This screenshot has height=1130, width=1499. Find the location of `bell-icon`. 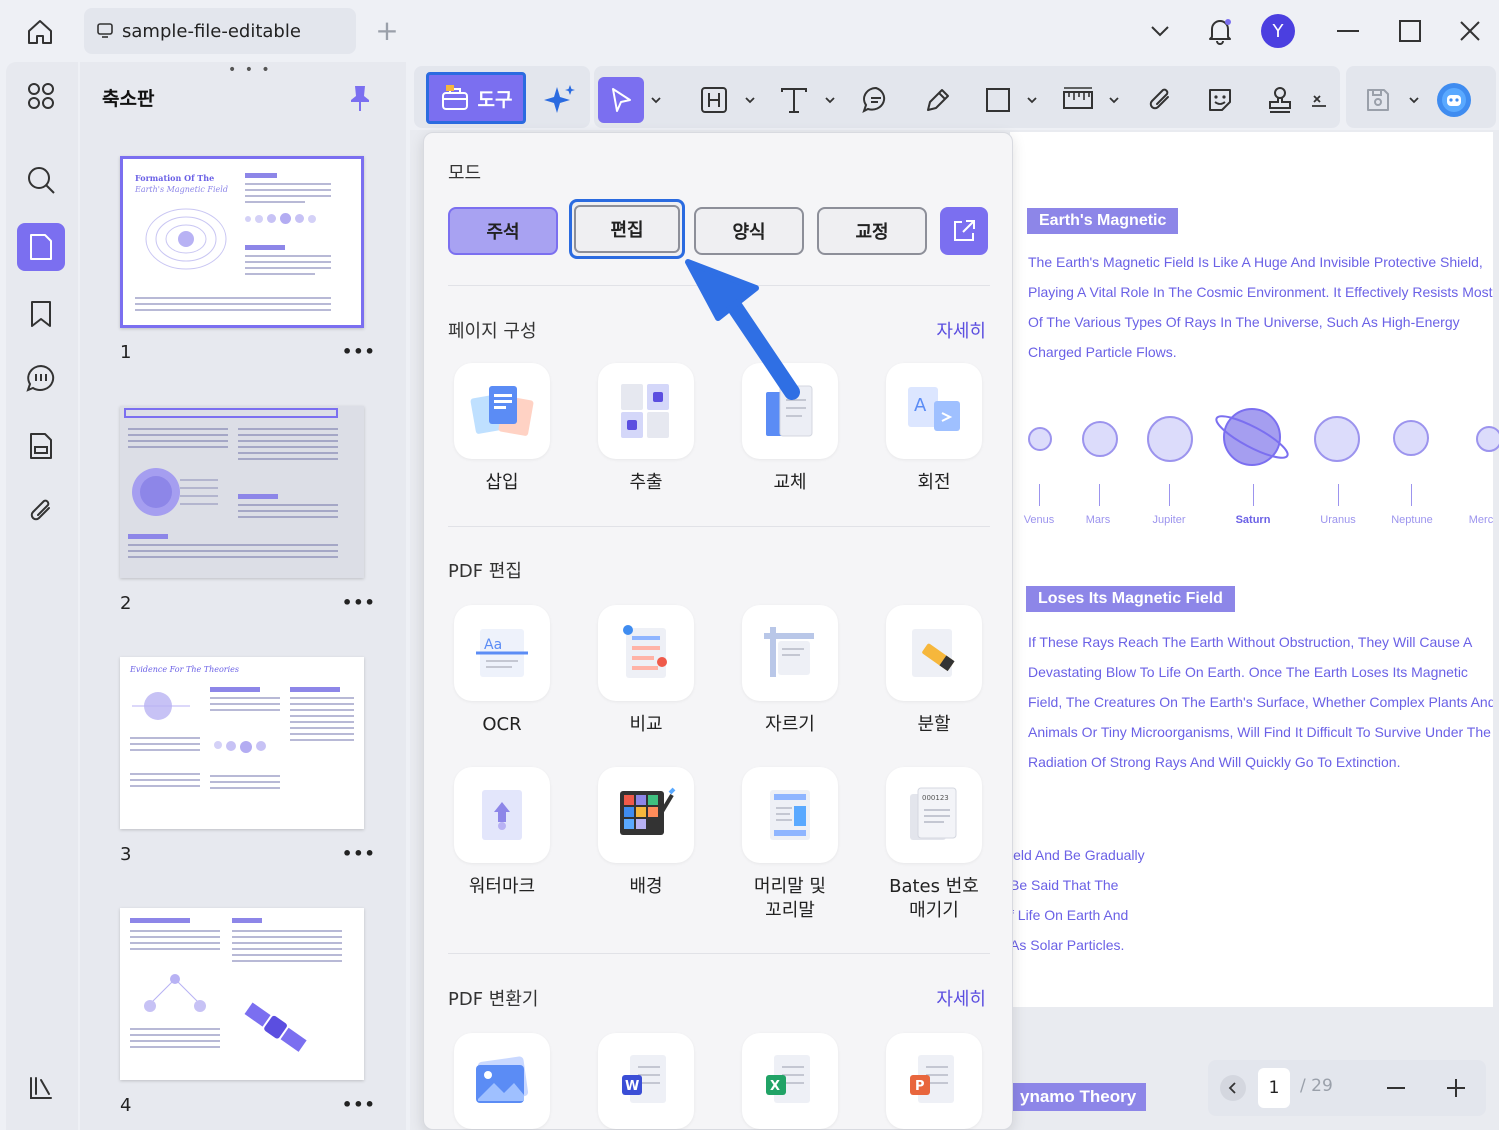

bell-icon is located at coordinates (1220, 32).